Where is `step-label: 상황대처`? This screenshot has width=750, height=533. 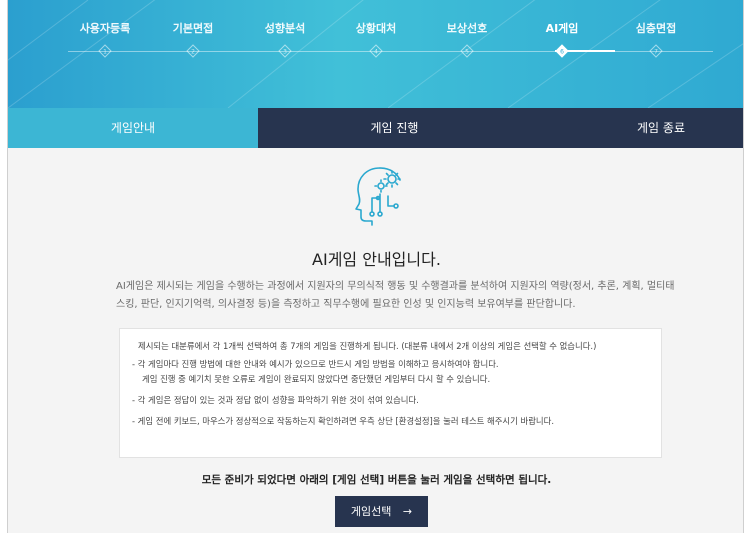 step-label: 상황대처 is located at coordinates (376, 28).